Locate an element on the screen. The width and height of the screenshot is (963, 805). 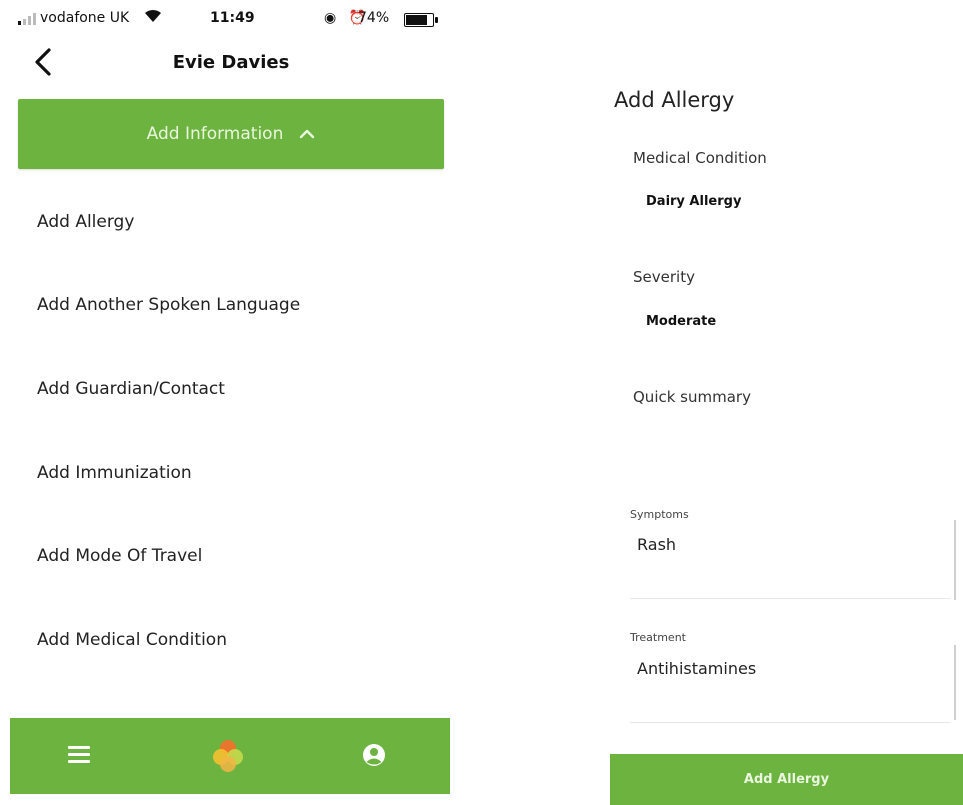
menu-item-add-allergy: Add Allergy is located at coordinates (85, 222).